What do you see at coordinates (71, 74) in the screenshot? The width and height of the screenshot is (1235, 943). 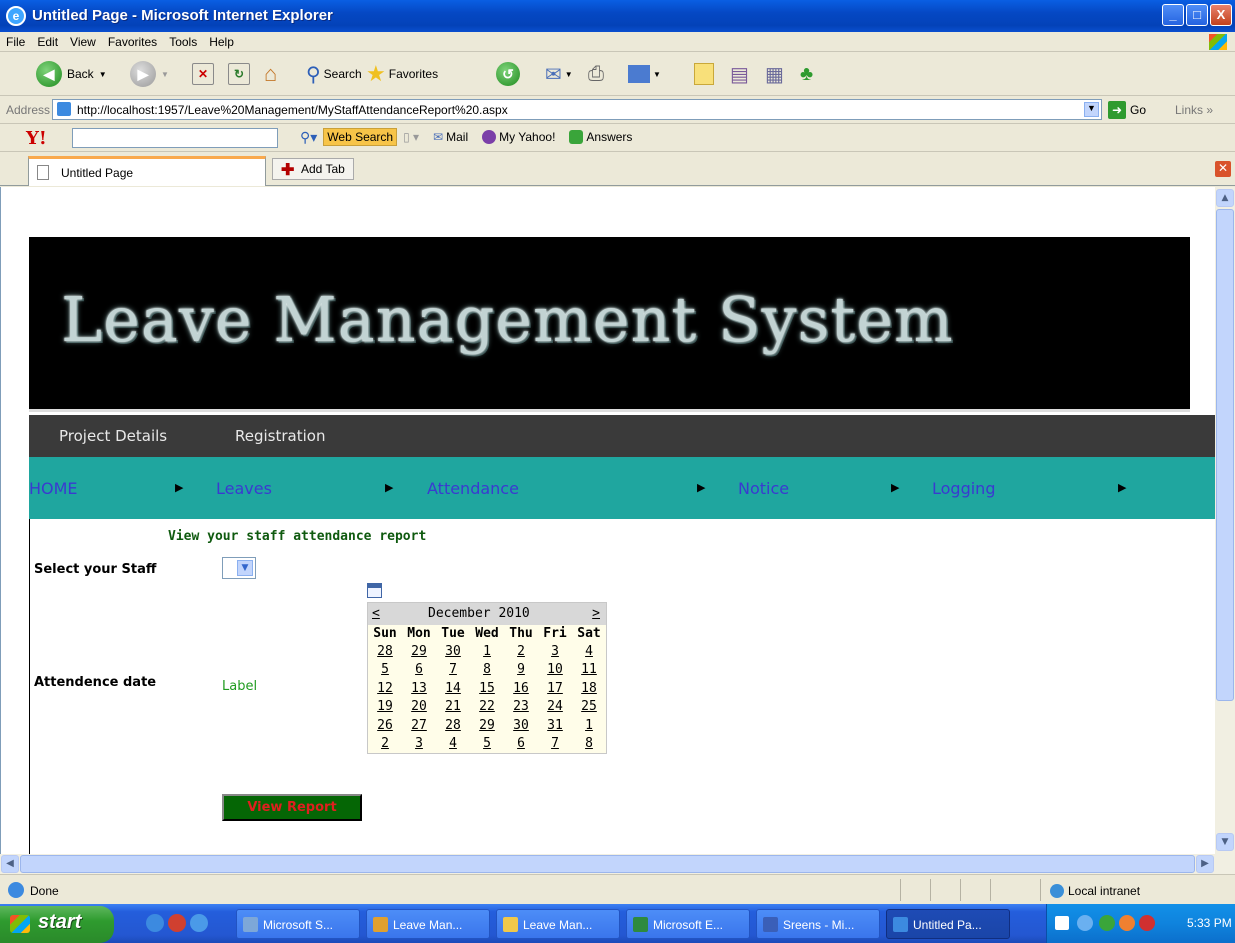 I see `back-button: ◀ Back ▼` at bounding box center [71, 74].